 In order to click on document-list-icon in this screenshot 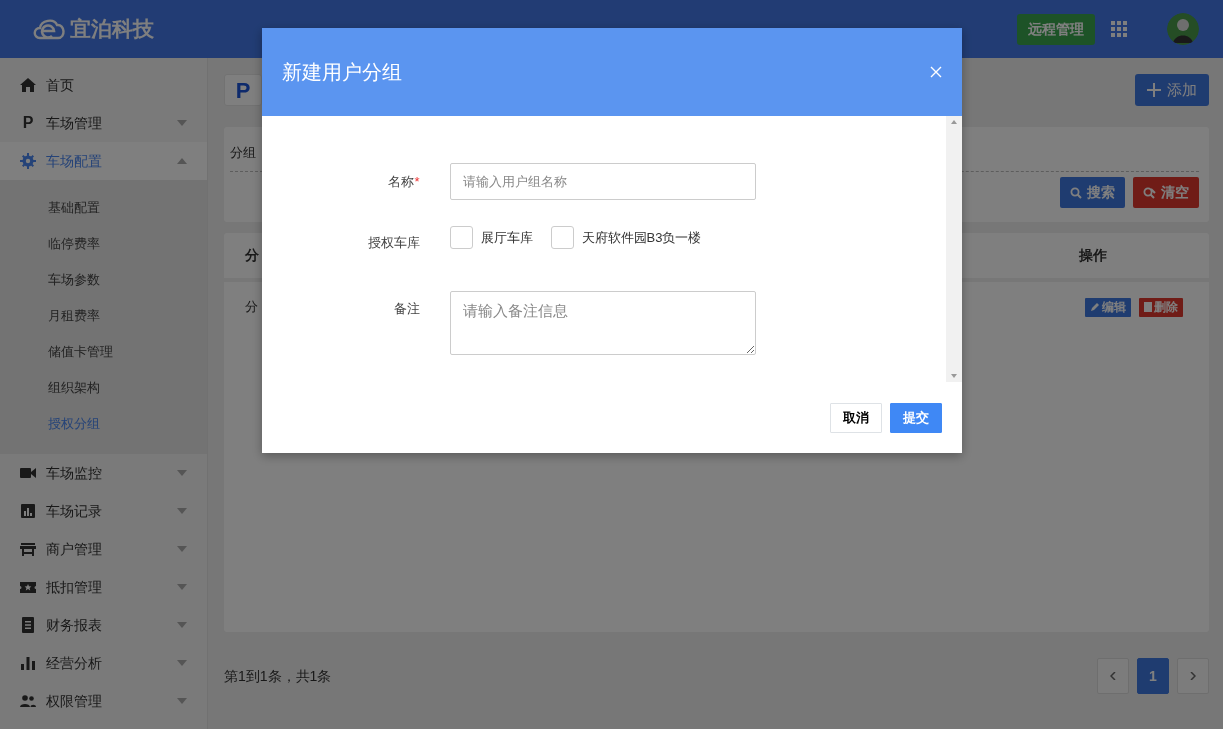, I will do `click(28, 625)`.